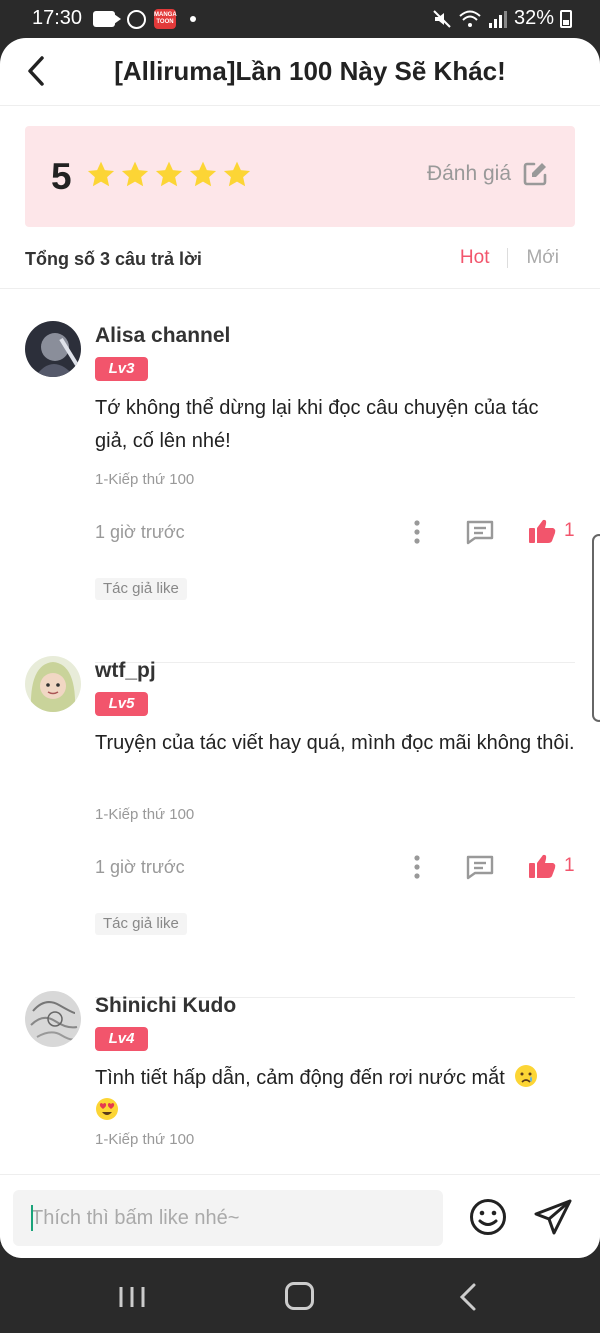  I want to click on wifi-icon, so click(470, 18).